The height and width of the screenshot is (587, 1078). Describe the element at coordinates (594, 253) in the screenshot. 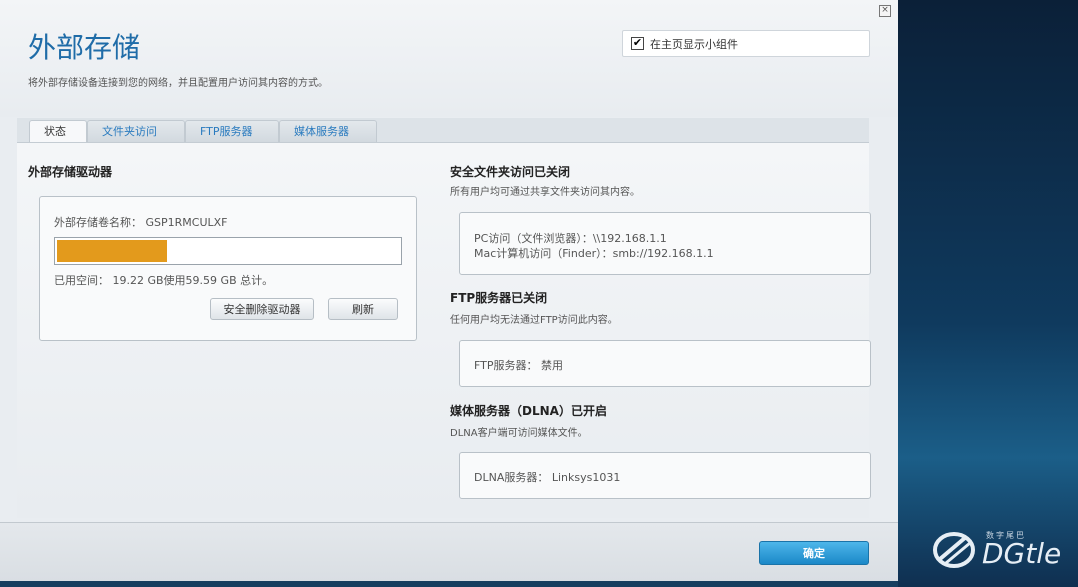

I see `mac-access-path: Mac计算机访问（Finder）：smb://192.168.1.1` at that location.